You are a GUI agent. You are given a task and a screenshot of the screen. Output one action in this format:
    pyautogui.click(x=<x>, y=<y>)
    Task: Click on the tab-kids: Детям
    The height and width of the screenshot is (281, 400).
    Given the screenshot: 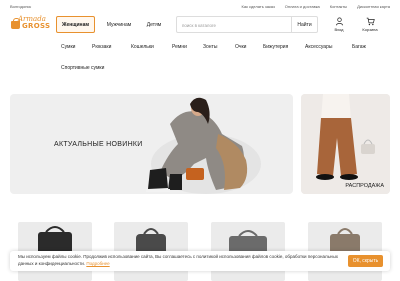 What is the action you would take?
    pyautogui.click(x=154, y=24)
    